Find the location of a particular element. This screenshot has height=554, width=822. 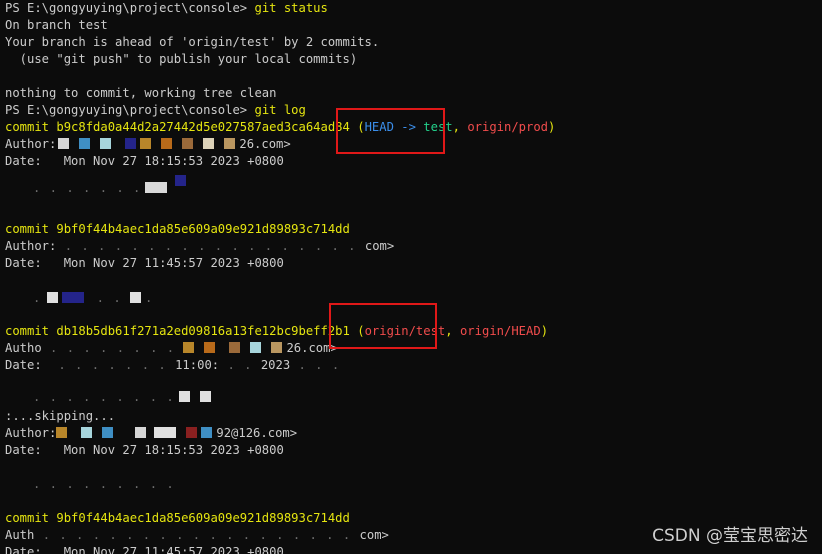

author-line: Author: 92@126.com> is located at coordinates (151, 433).